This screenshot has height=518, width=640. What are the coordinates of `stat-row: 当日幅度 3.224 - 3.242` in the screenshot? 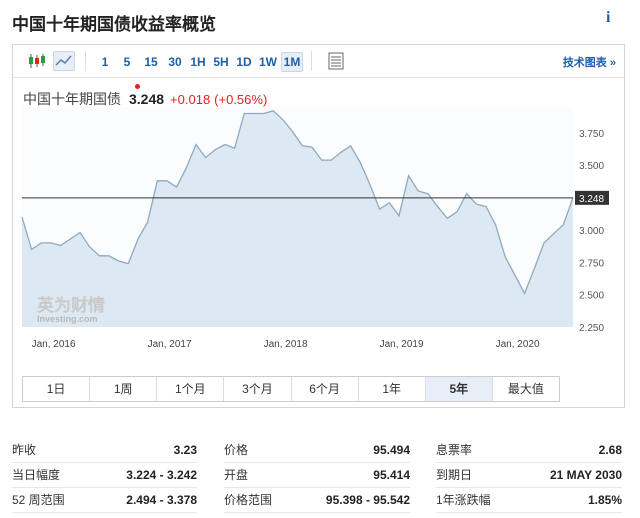 It's located at (104, 475).